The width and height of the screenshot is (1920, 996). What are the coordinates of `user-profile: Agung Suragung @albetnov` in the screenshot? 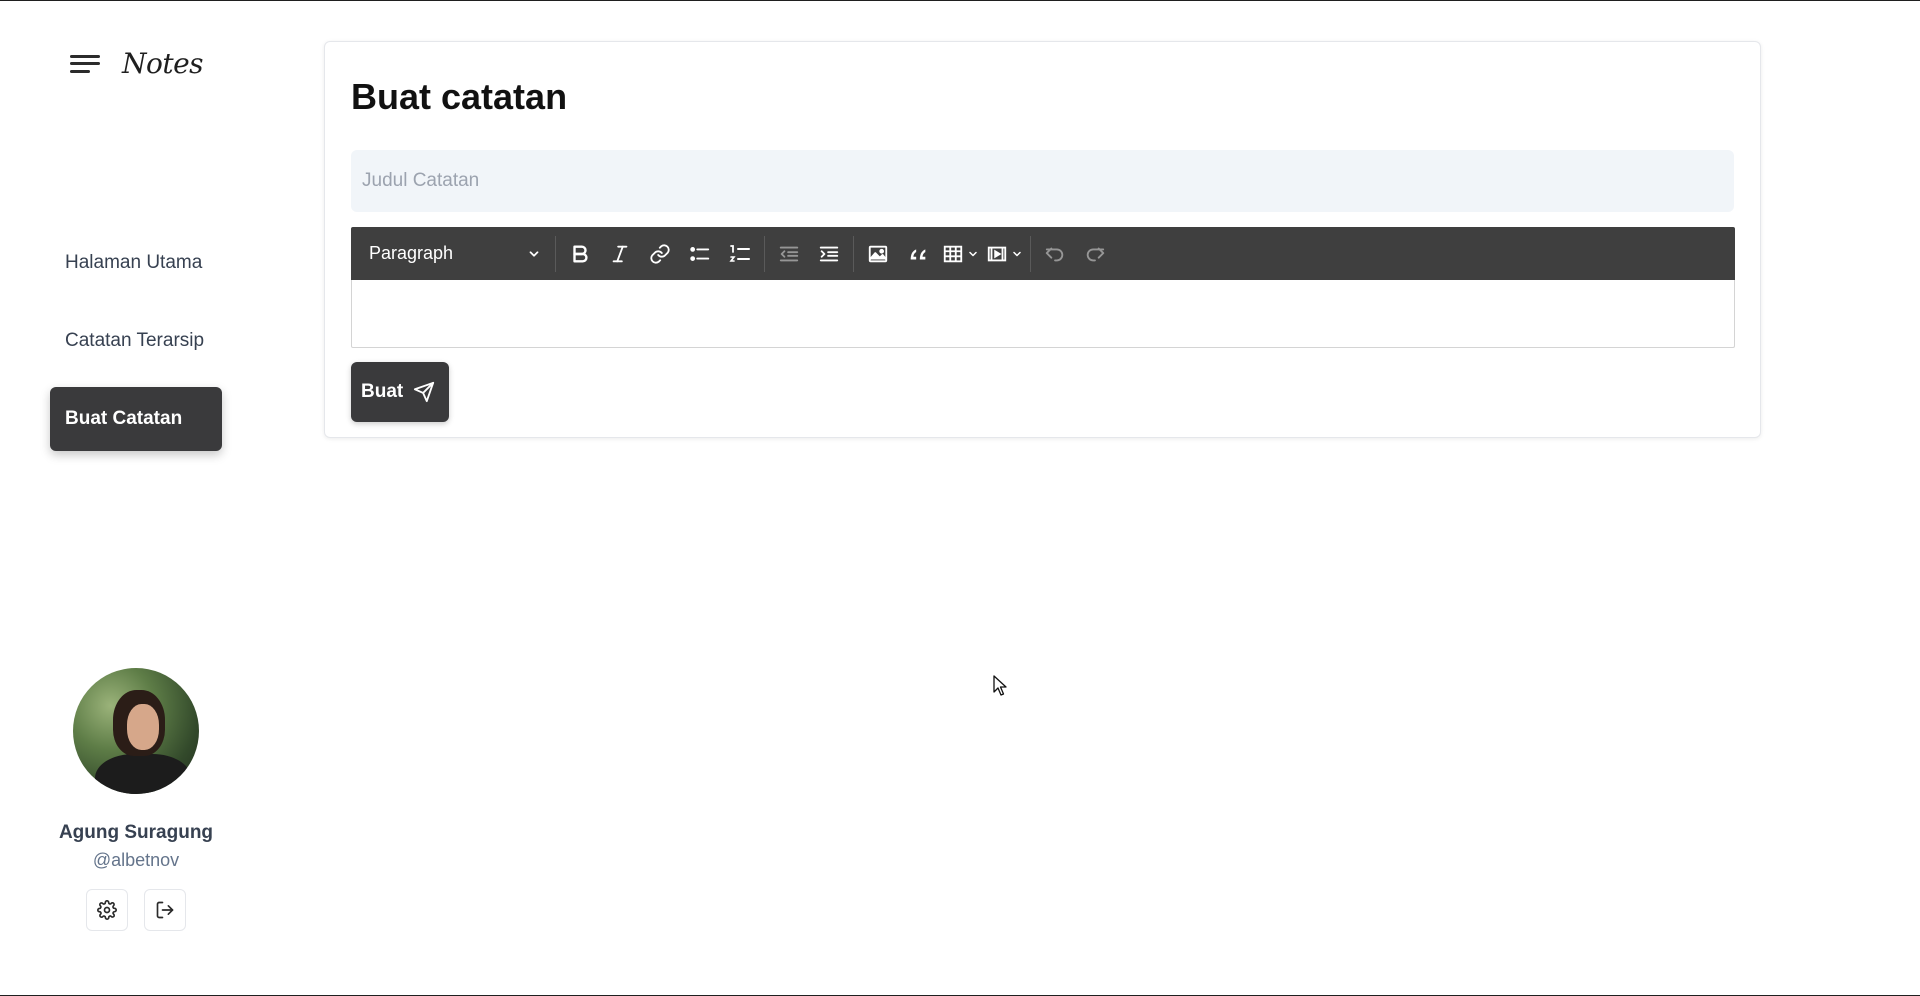 It's located at (136, 799).